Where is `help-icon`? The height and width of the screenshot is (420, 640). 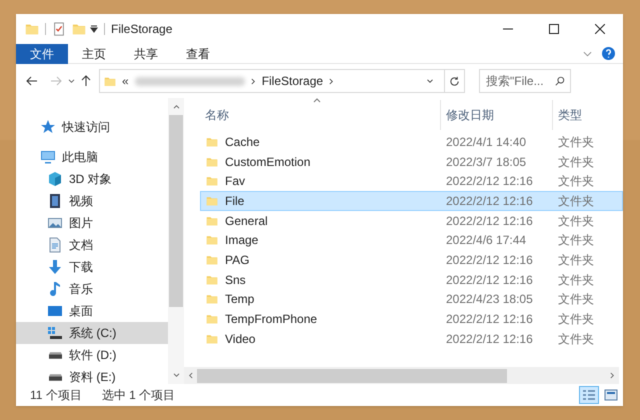 help-icon is located at coordinates (608, 53).